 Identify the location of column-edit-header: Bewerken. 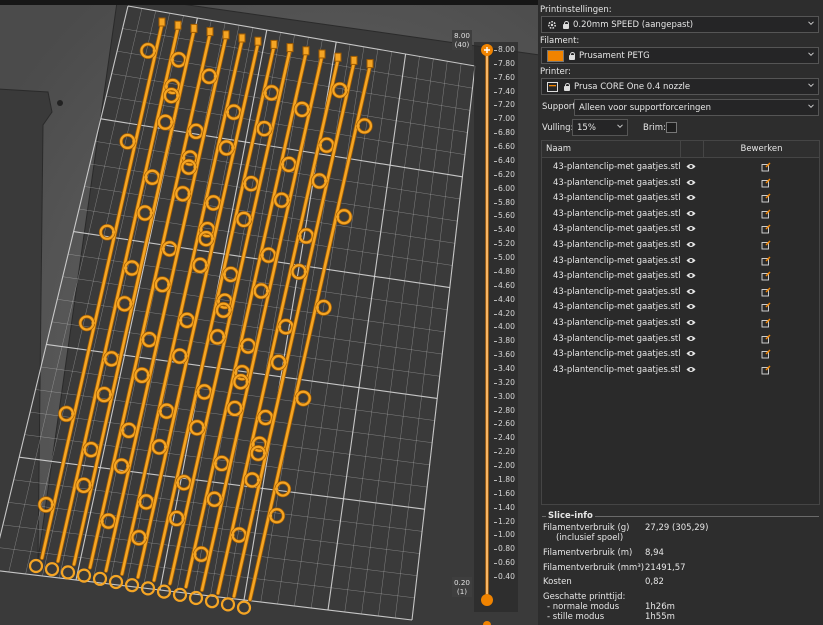
(761, 149).